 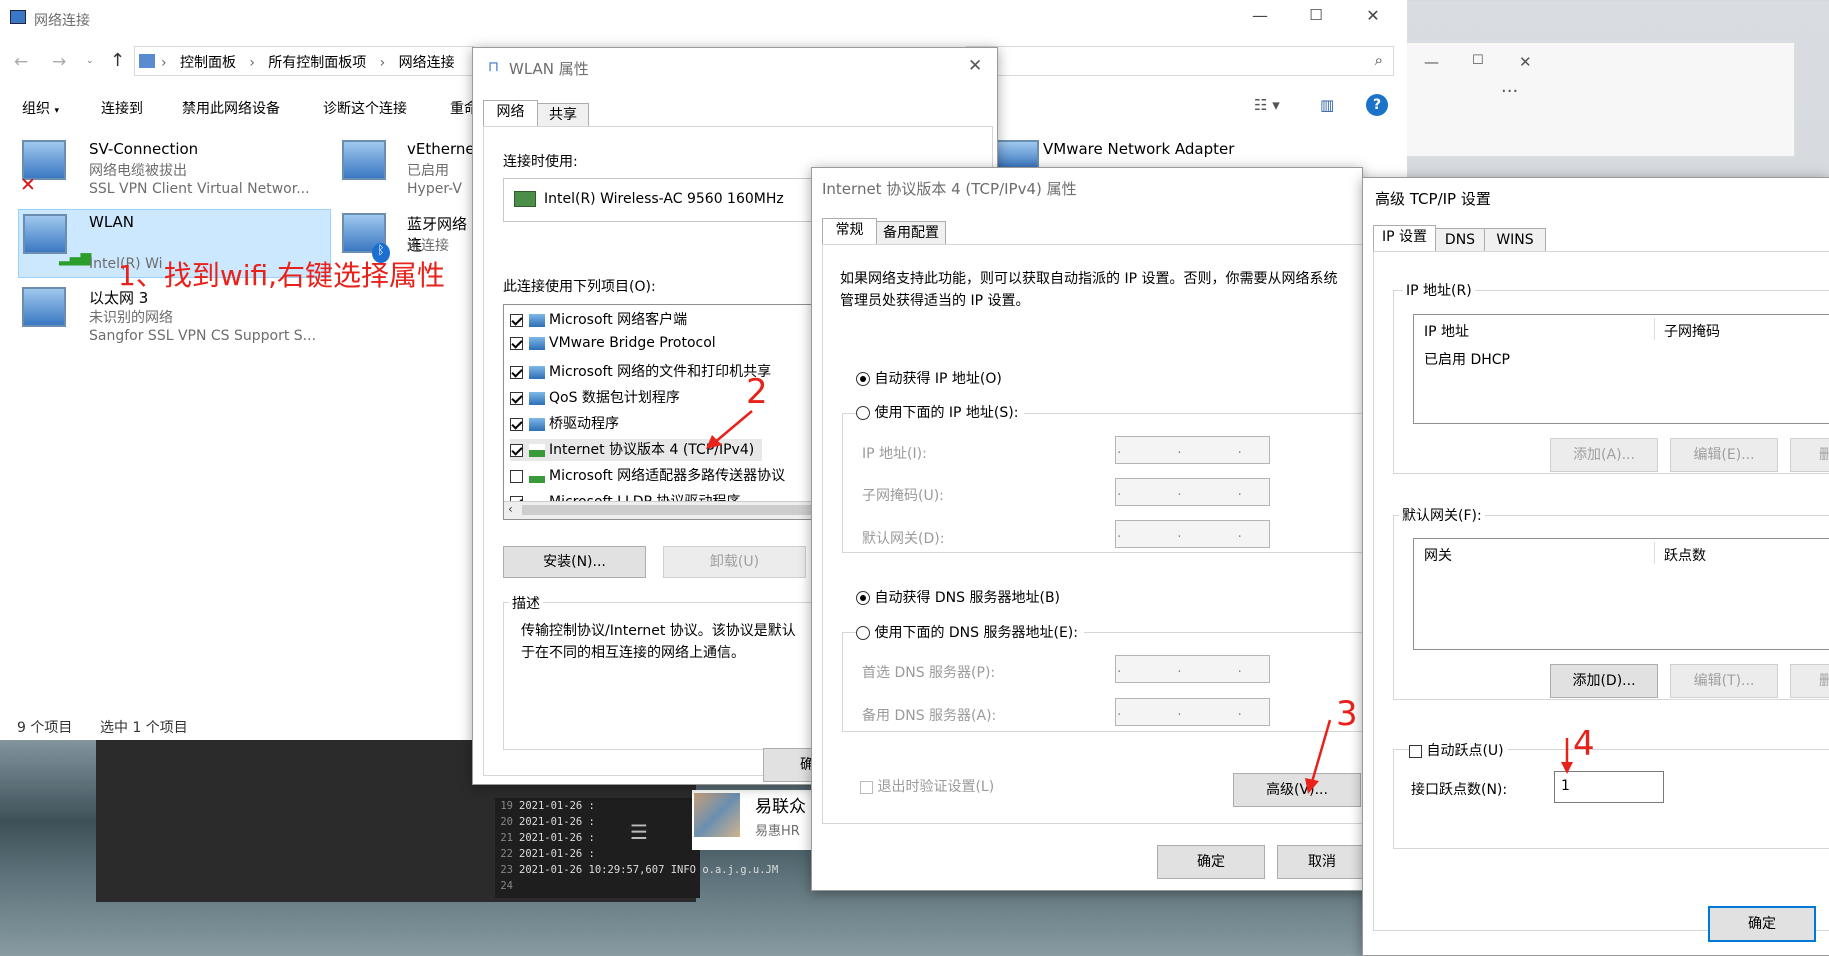 What do you see at coordinates (1509, 91) in the screenshot?
I see `more-icon: ···` at bounding box center [1509, 91].